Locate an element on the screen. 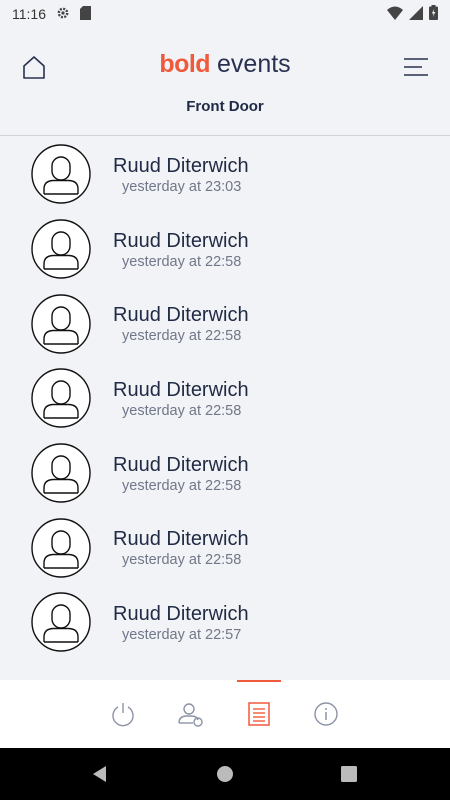 The height and width of the screenshot is (800, 450). wifi-icon is located at coordinates (395, 14).